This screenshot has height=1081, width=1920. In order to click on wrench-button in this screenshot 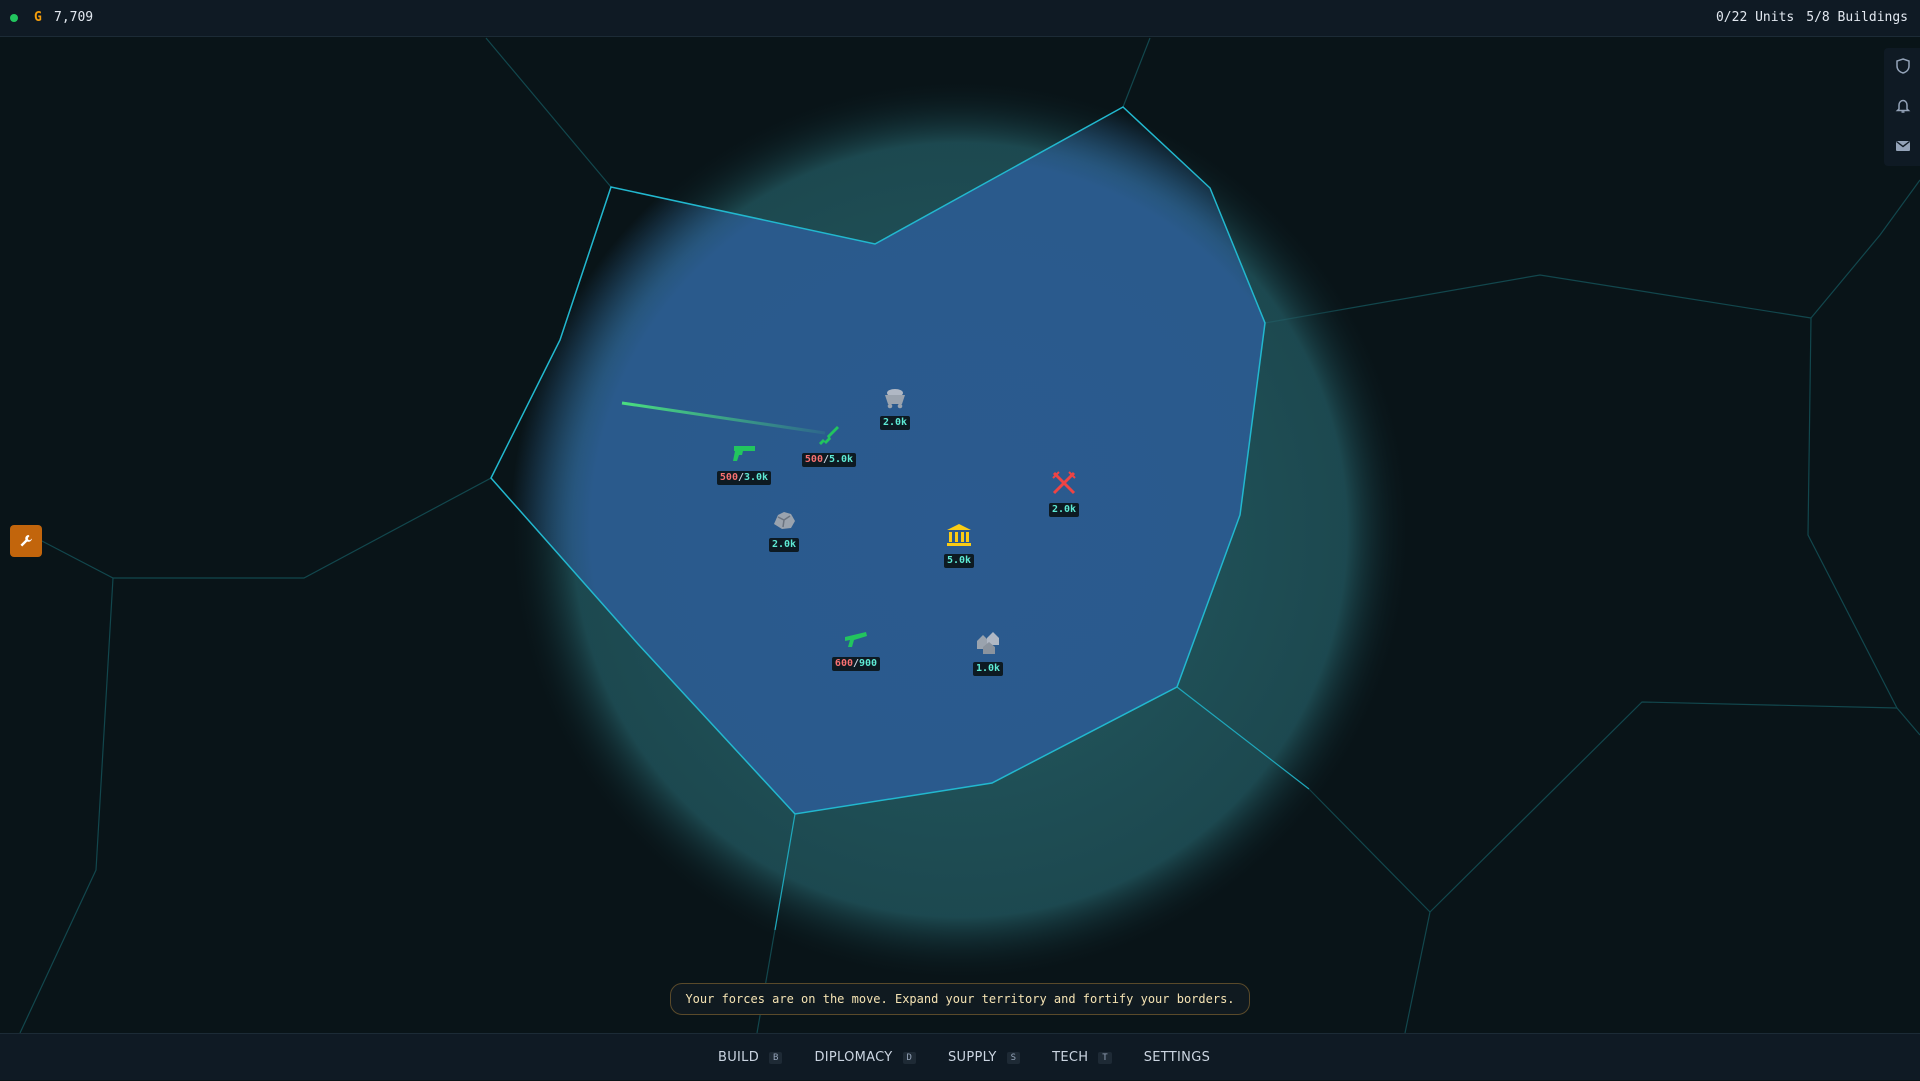, I will do `click(26, 541)`.